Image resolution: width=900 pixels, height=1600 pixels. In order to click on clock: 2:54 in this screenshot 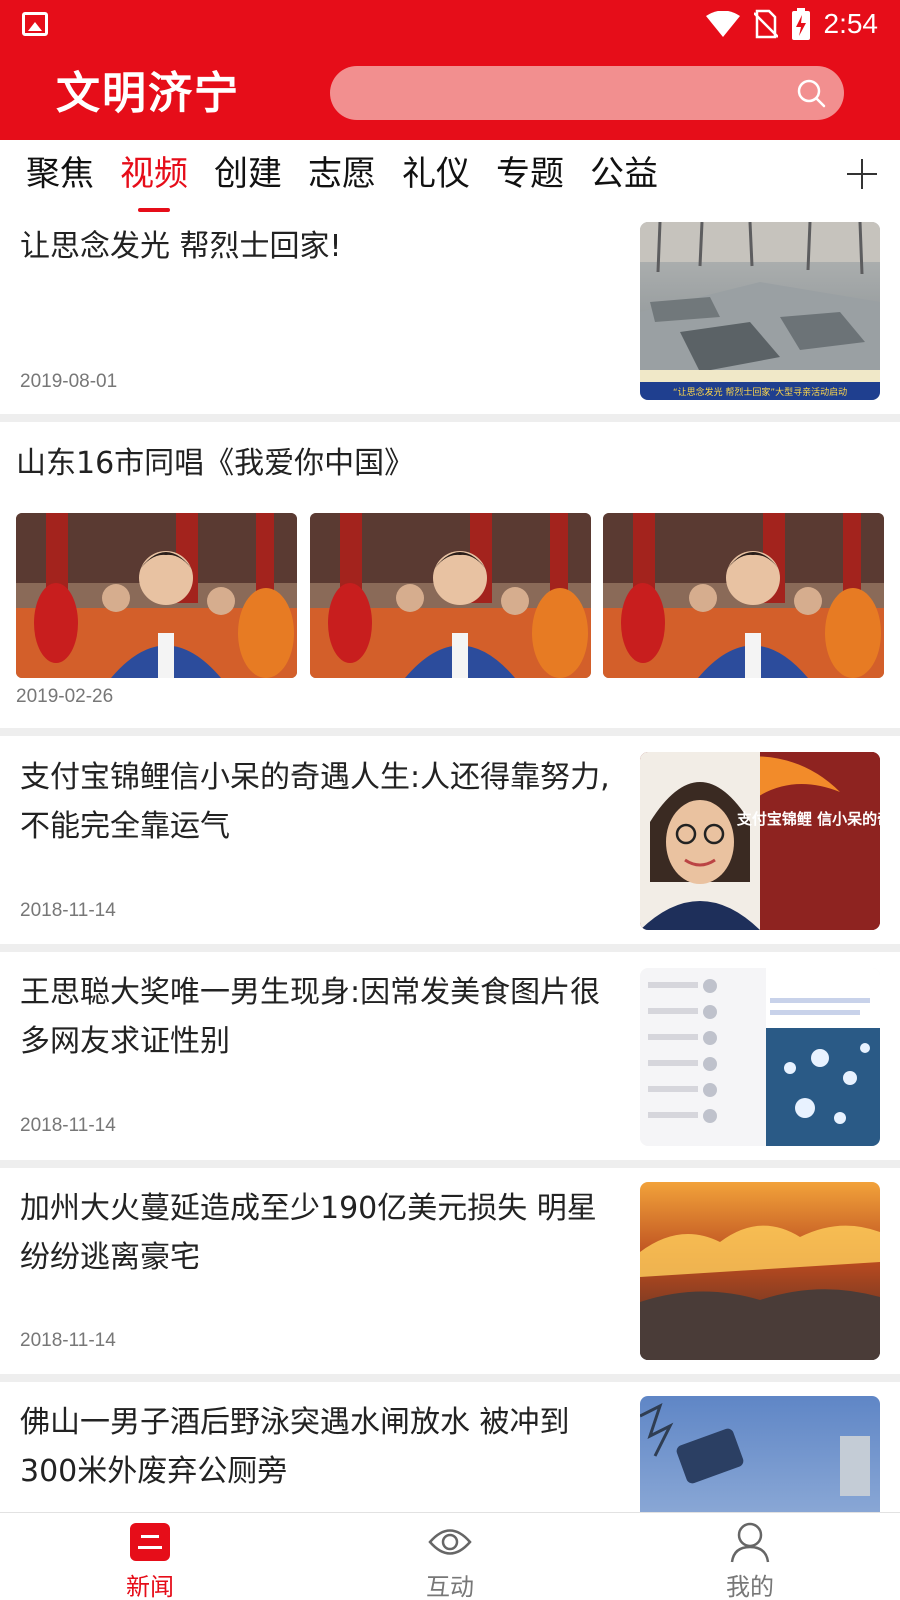, I will do `click(851, 23)`.